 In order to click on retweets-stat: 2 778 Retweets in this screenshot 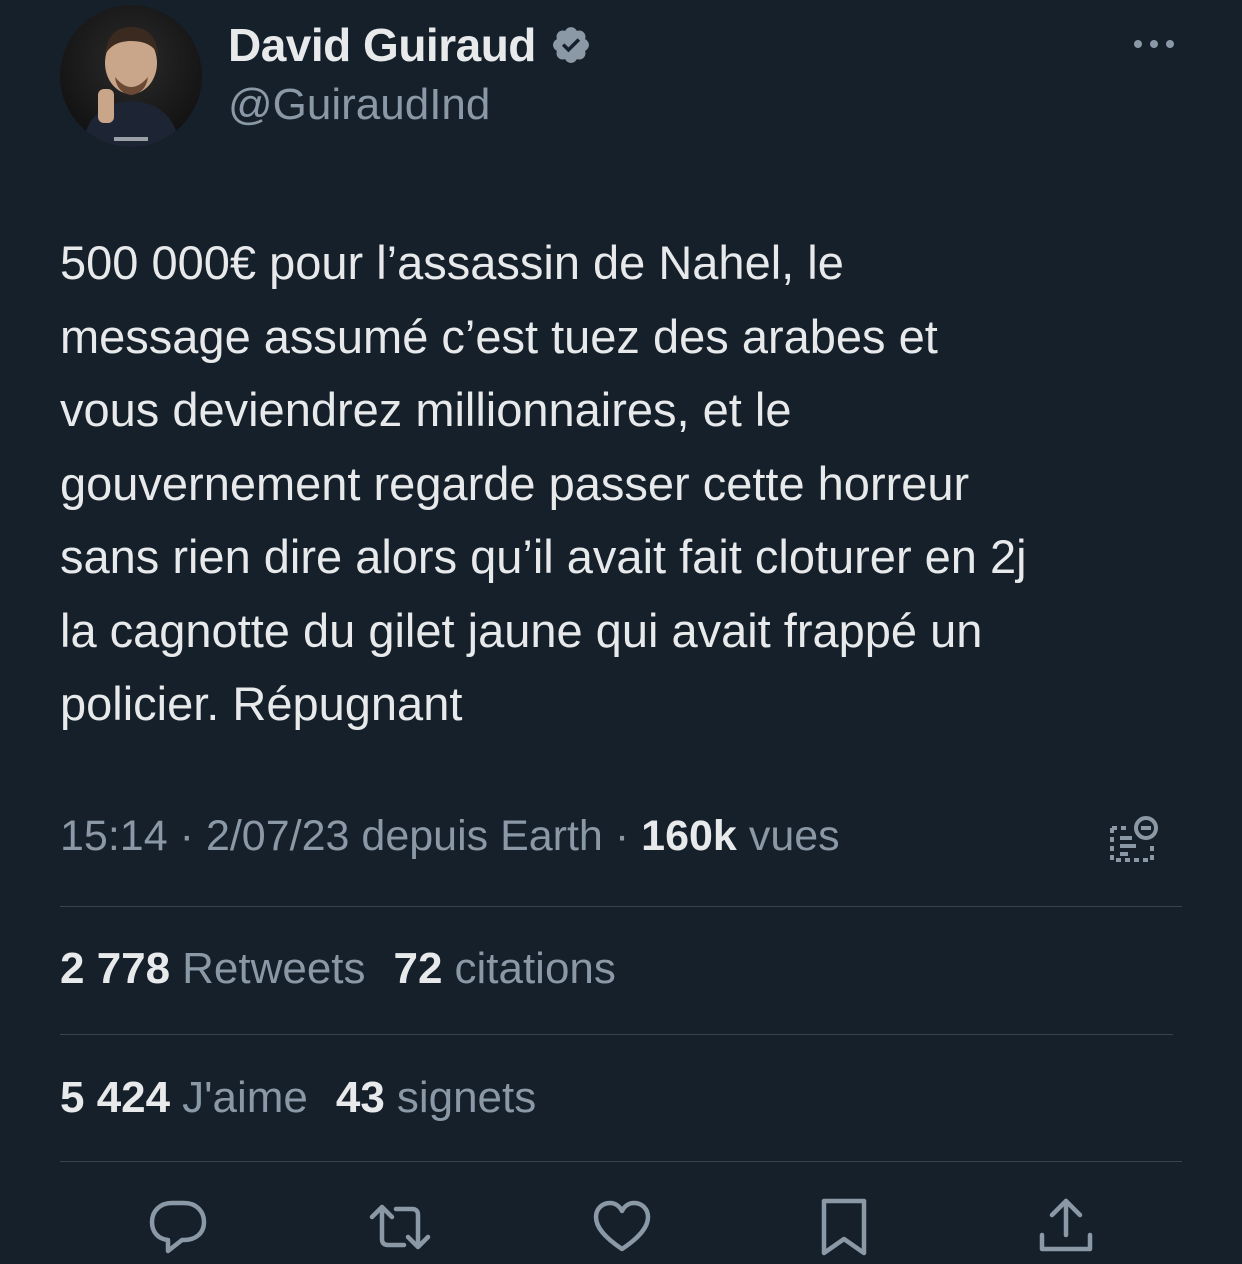, I will do `click(213, 969)`.